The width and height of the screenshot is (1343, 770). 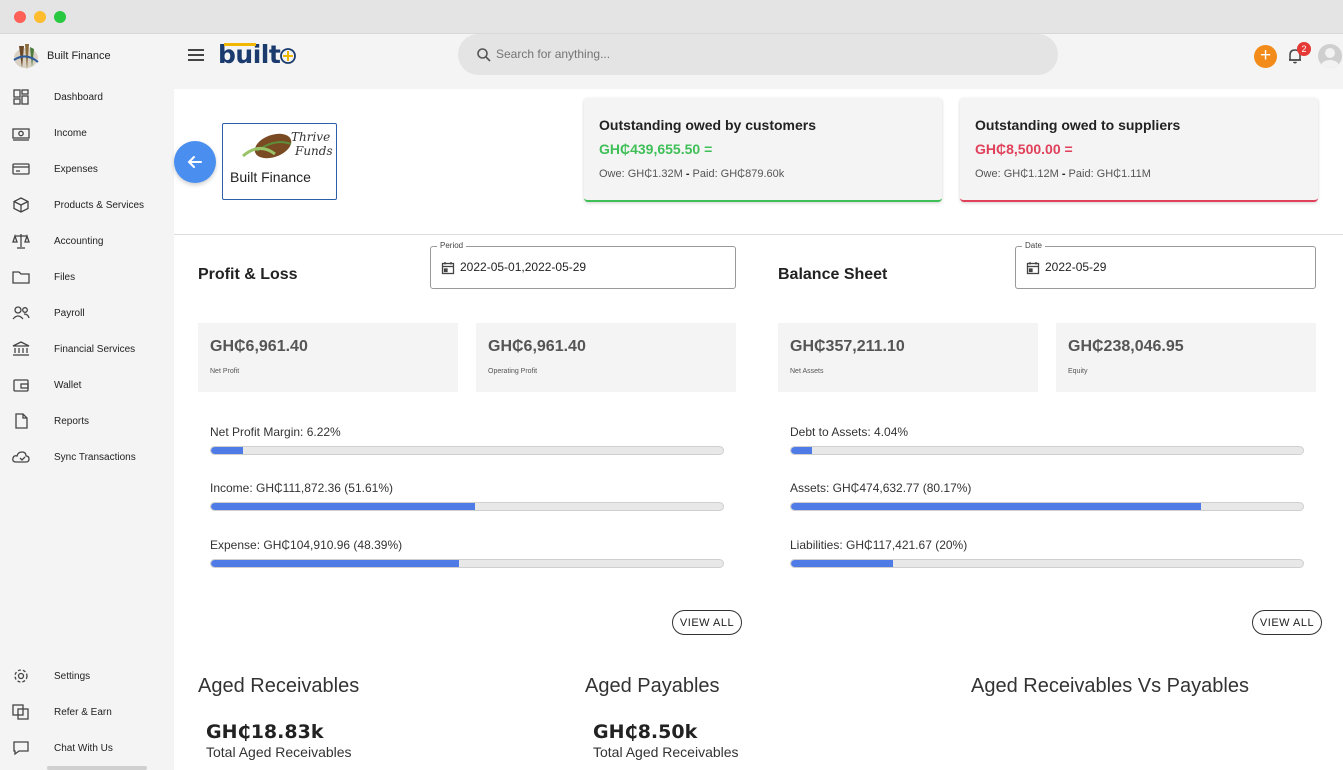 I want to click on sidebar-brand: Built Finance, so click(x=60, y=56).